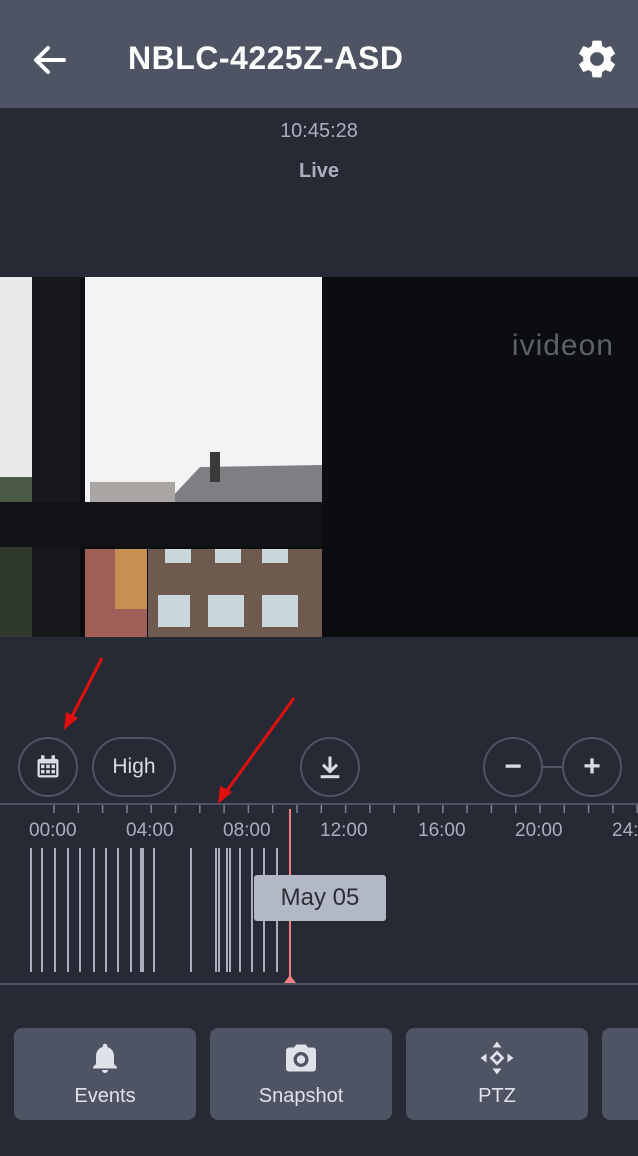 This screenshot has height=1156, width=638. What do you see at coordinates (301, 1058) in the screenshot?
I see `camera-icon` at bounding box center [301, 1058].